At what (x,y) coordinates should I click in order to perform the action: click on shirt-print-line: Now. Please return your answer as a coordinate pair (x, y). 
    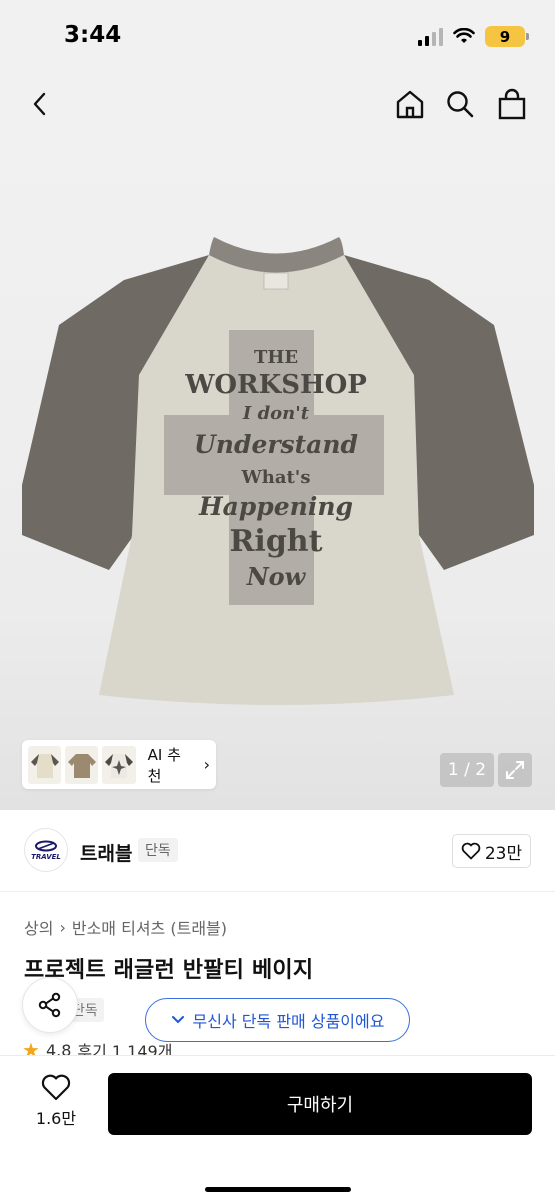
    Looking at the image, I should click on (276, 576).